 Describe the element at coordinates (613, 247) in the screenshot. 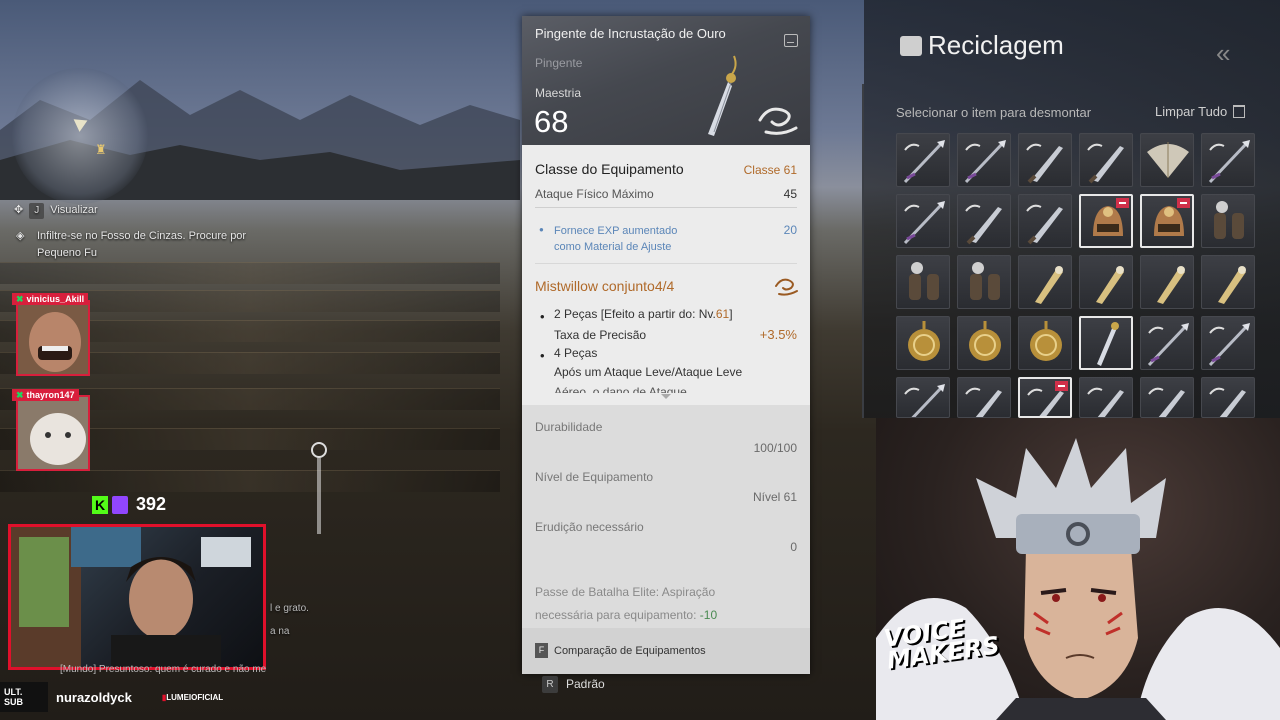

I see `exp-line2: como Material de Ajuste` at that location.